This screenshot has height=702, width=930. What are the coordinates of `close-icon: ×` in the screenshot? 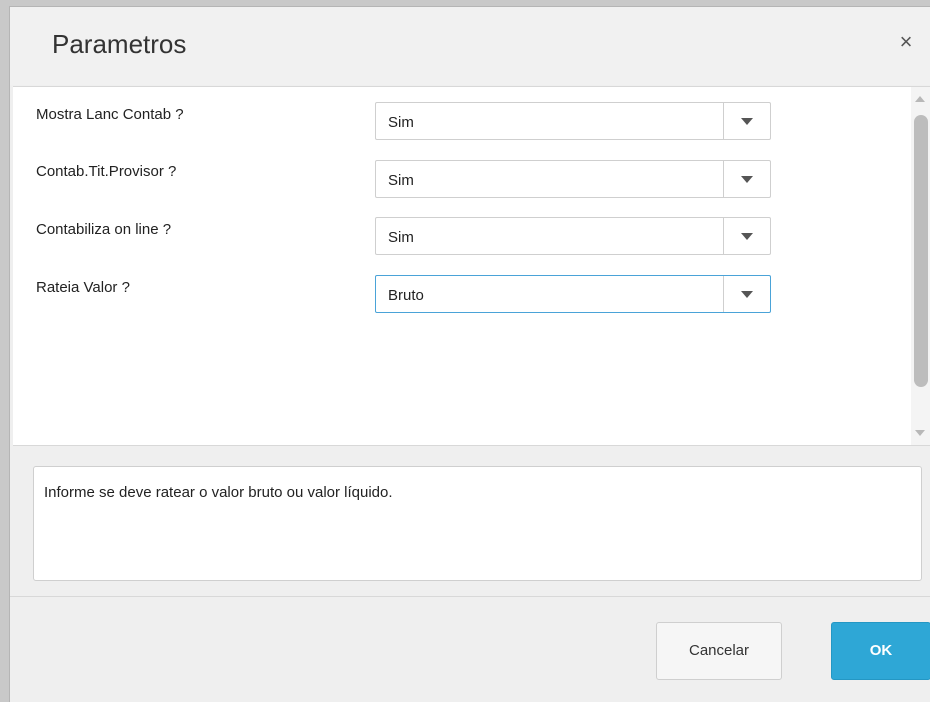 It's located at (906, 42).